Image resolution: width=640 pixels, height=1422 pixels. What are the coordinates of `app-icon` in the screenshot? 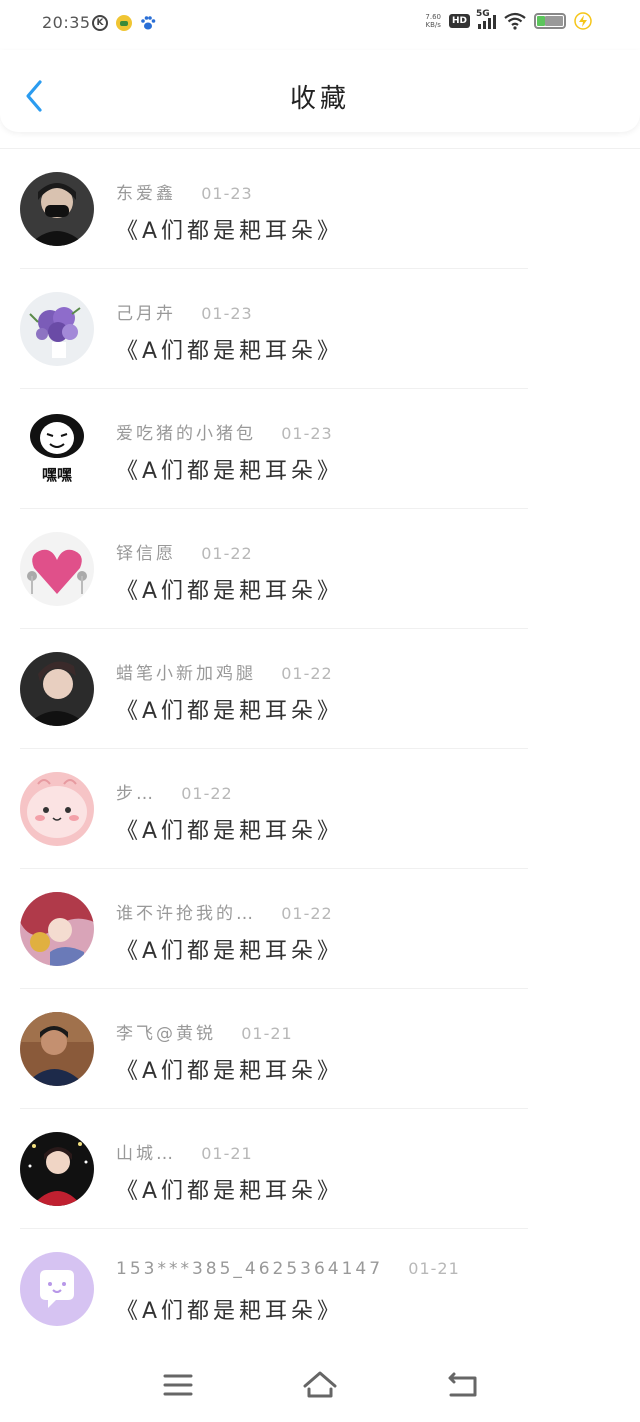 It's located at (124, 23).